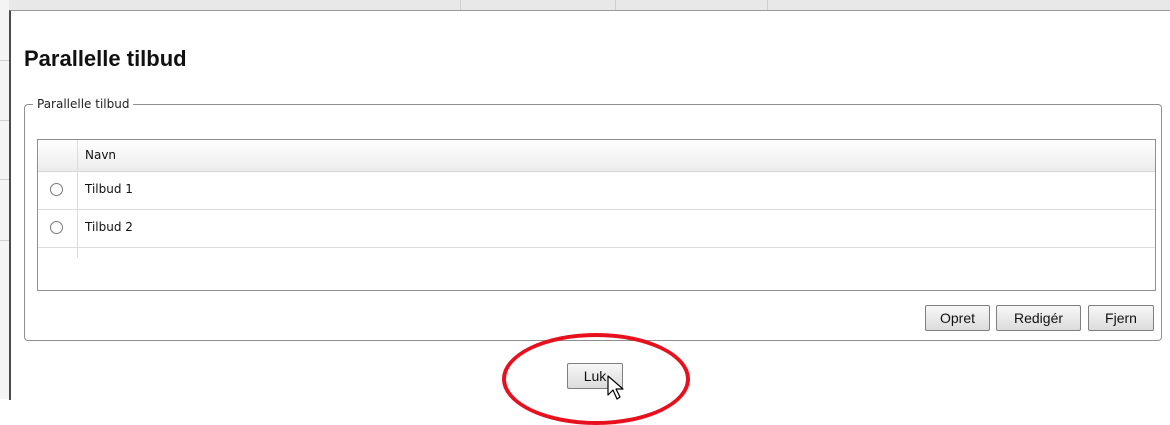  What do you see at coordinates (596, 156) in the screenshot?
I see `grid-header: Navn` at bounding box center [596, 156].